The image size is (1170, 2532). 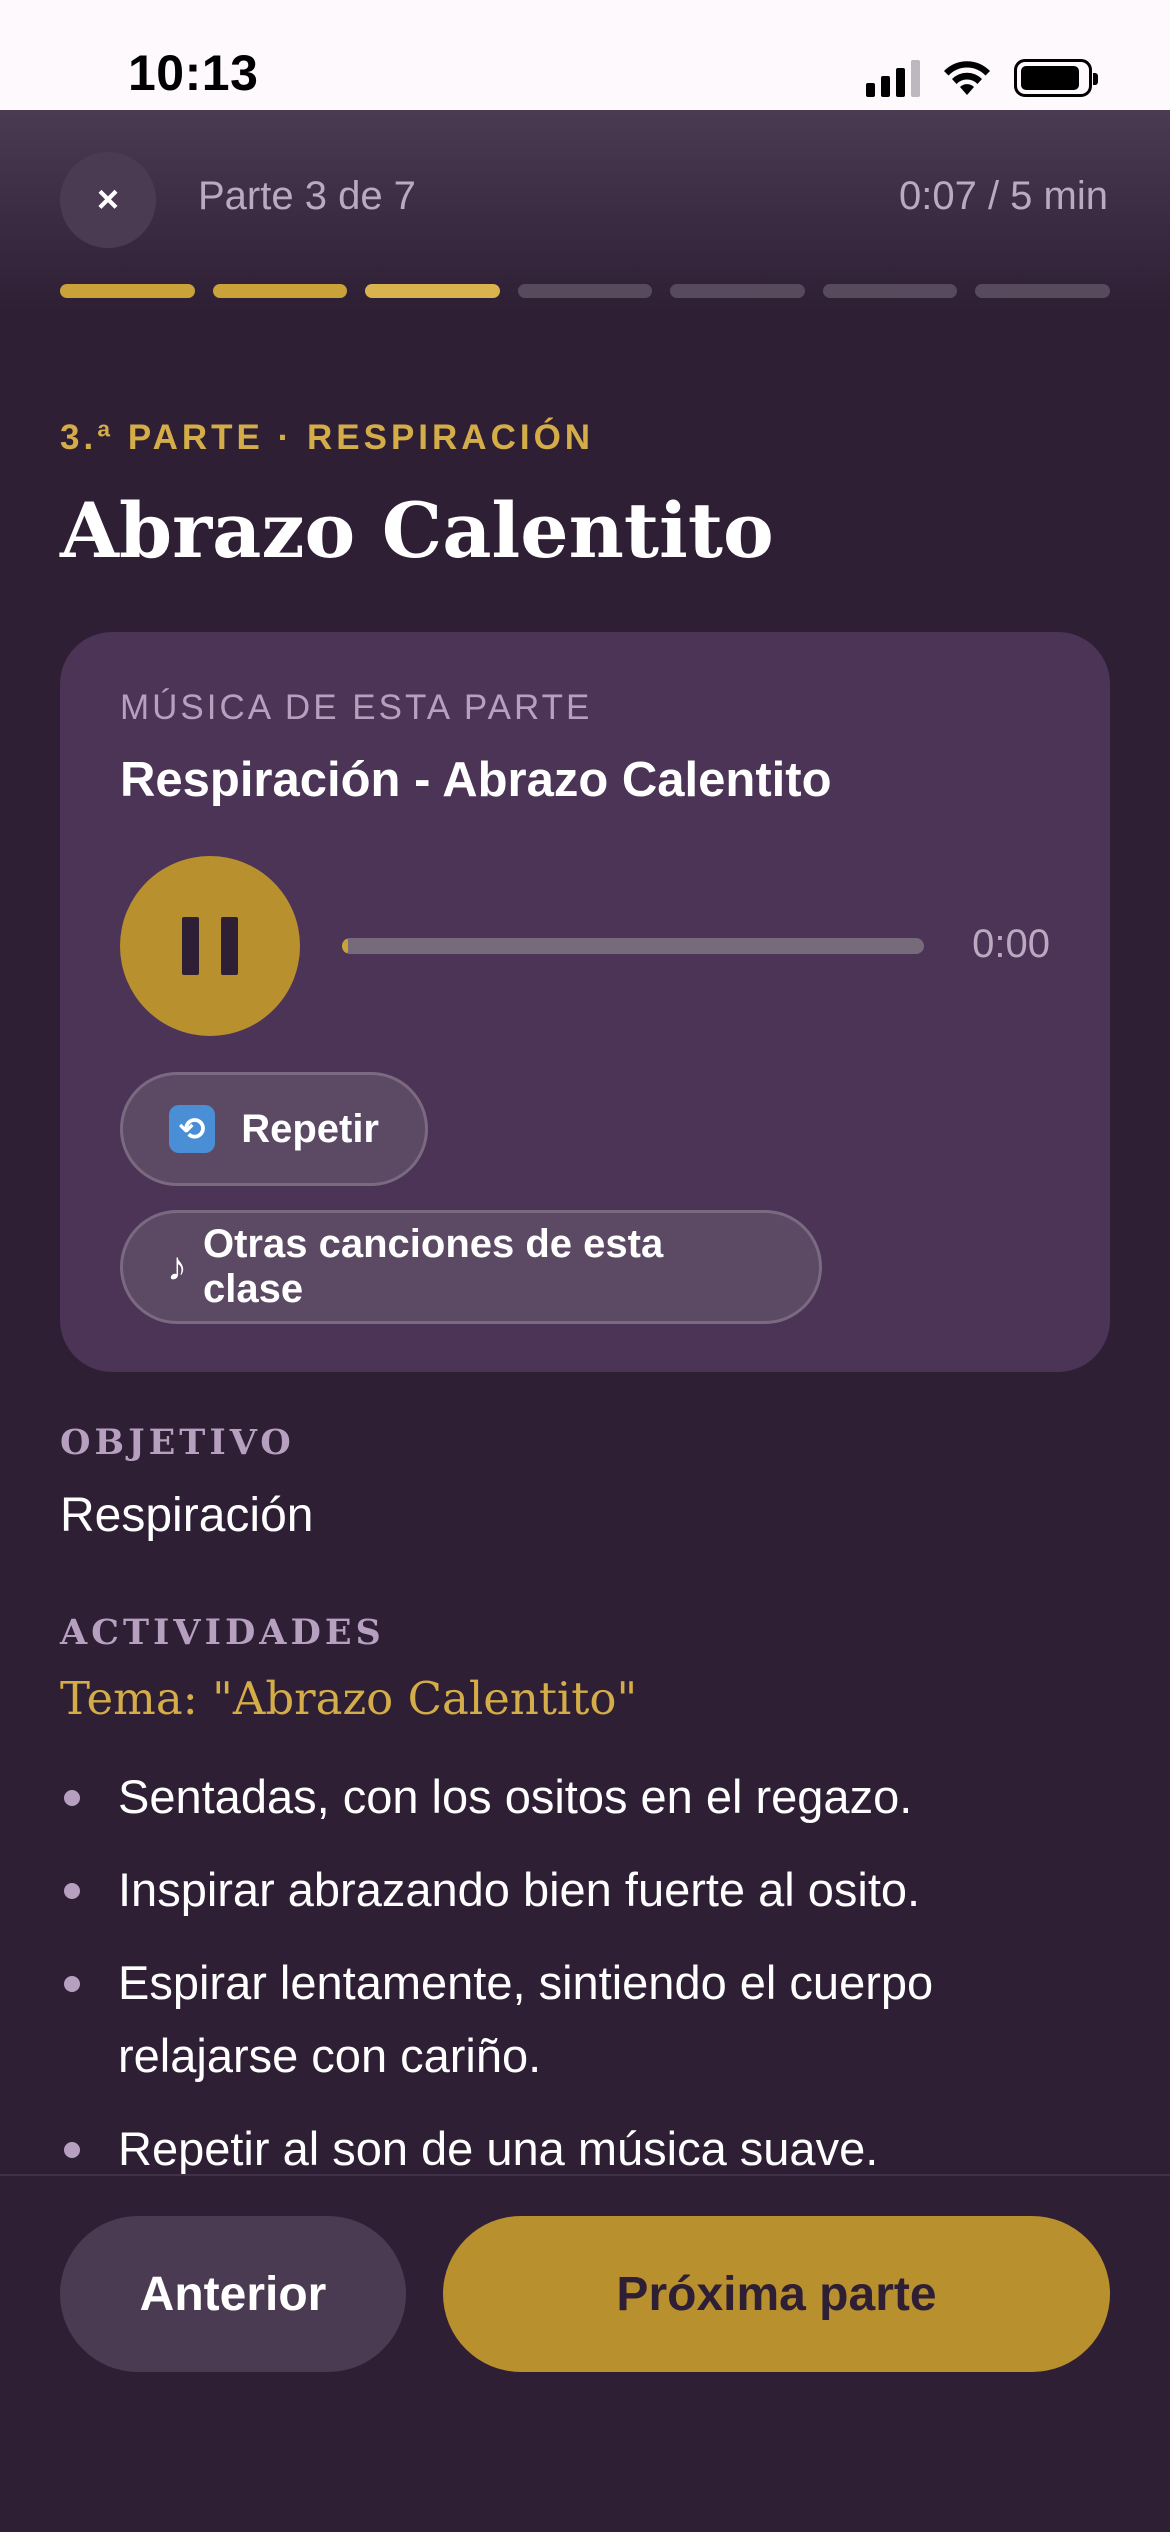 What do you see at coordinates (187, 1515) in the screenshot?
I see `objetivo-value: Respiración` at bounding box center [187, 1515].